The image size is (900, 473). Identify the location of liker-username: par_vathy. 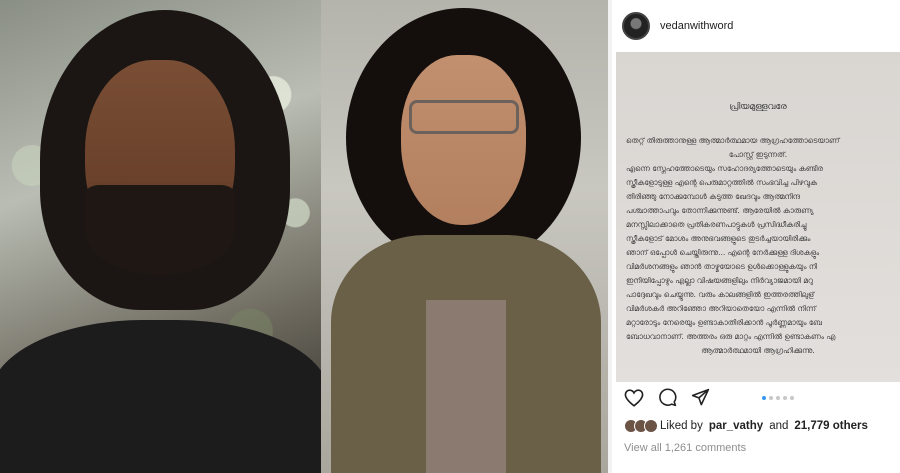
(736, 426).